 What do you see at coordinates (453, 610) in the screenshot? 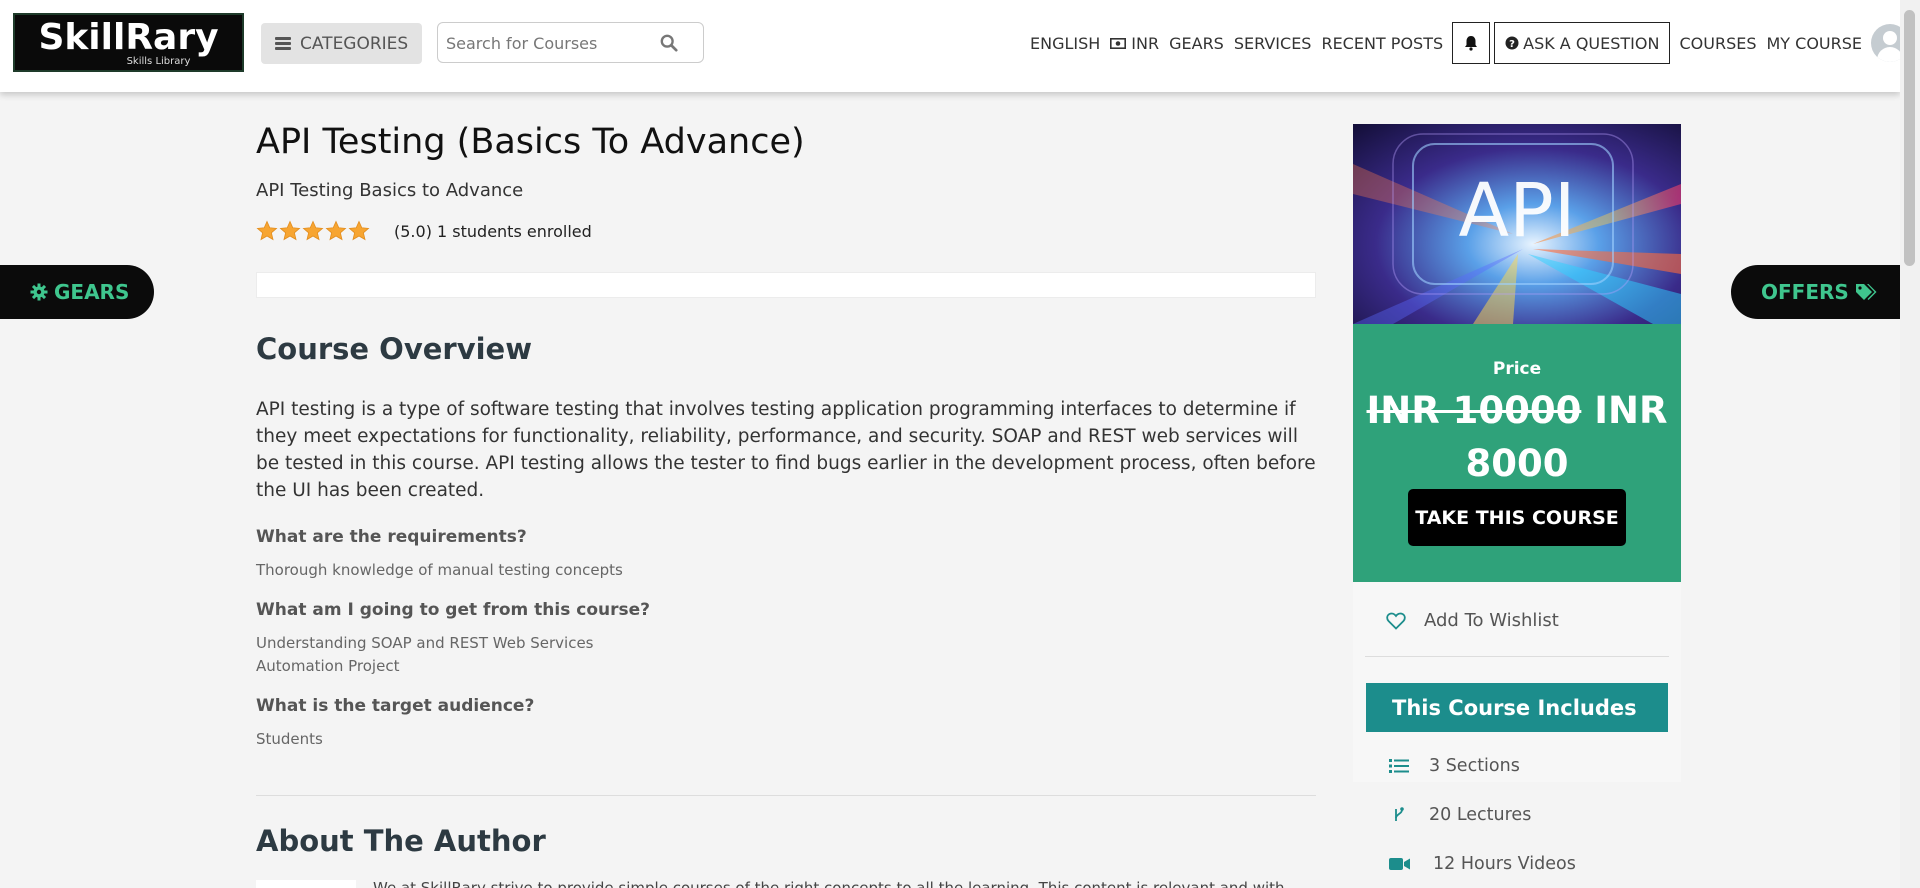
I see `outcomes-question: What am I going to get from this course?` at bounding box center [453, 610].